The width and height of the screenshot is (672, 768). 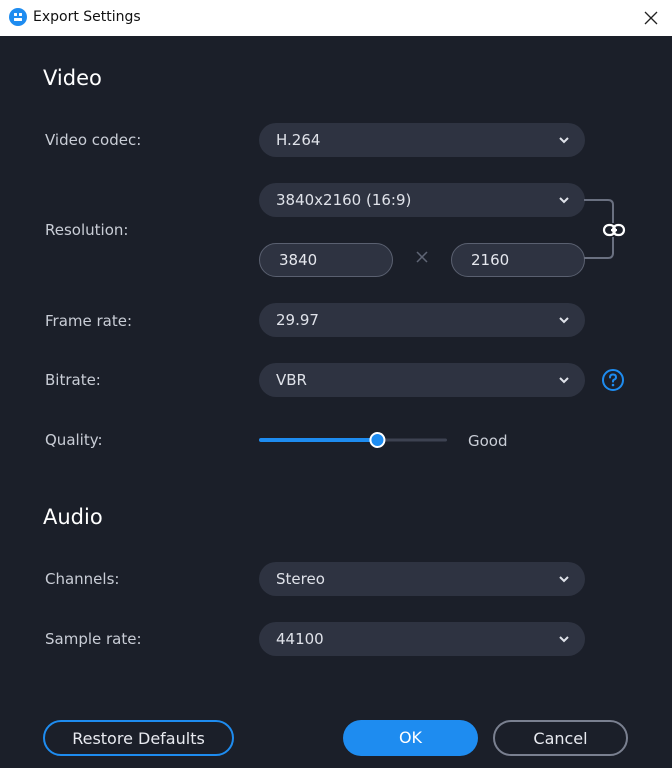 What do you see at coordinates (72, 78) in the screenshot?
I see `video-heading: Video` at bounding box center [72, 78].